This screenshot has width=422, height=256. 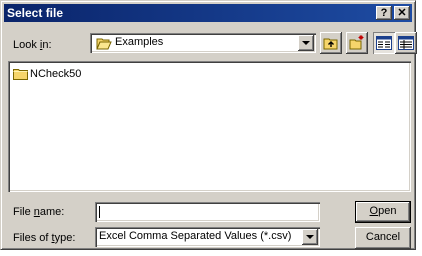 I want to click on dialog-title: Select file, so click(x=35, y=13).